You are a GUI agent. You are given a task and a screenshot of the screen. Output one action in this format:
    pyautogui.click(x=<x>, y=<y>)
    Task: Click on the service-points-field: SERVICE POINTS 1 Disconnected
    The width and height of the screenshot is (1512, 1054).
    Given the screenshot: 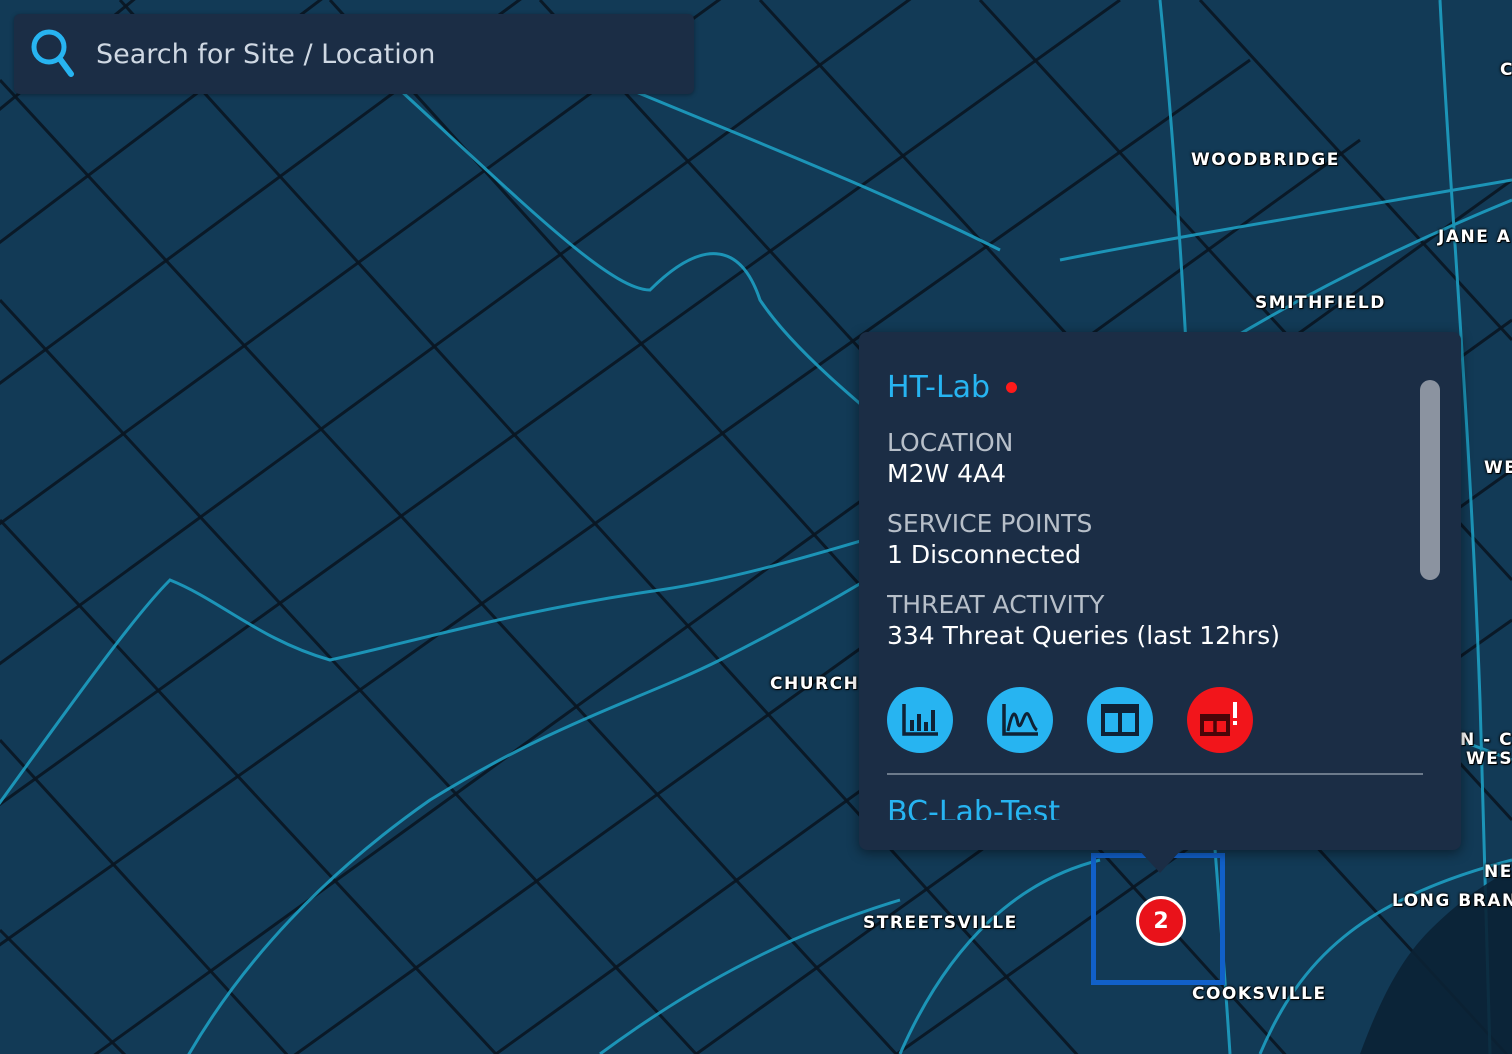 What is the action you would take?
    pyautogui.click(x=1157, y=539)
    